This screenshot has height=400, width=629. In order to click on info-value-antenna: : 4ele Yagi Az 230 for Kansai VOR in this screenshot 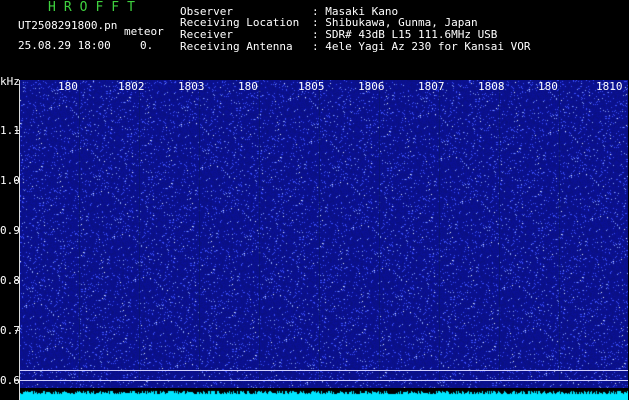, I will do `click(421, 46)`.